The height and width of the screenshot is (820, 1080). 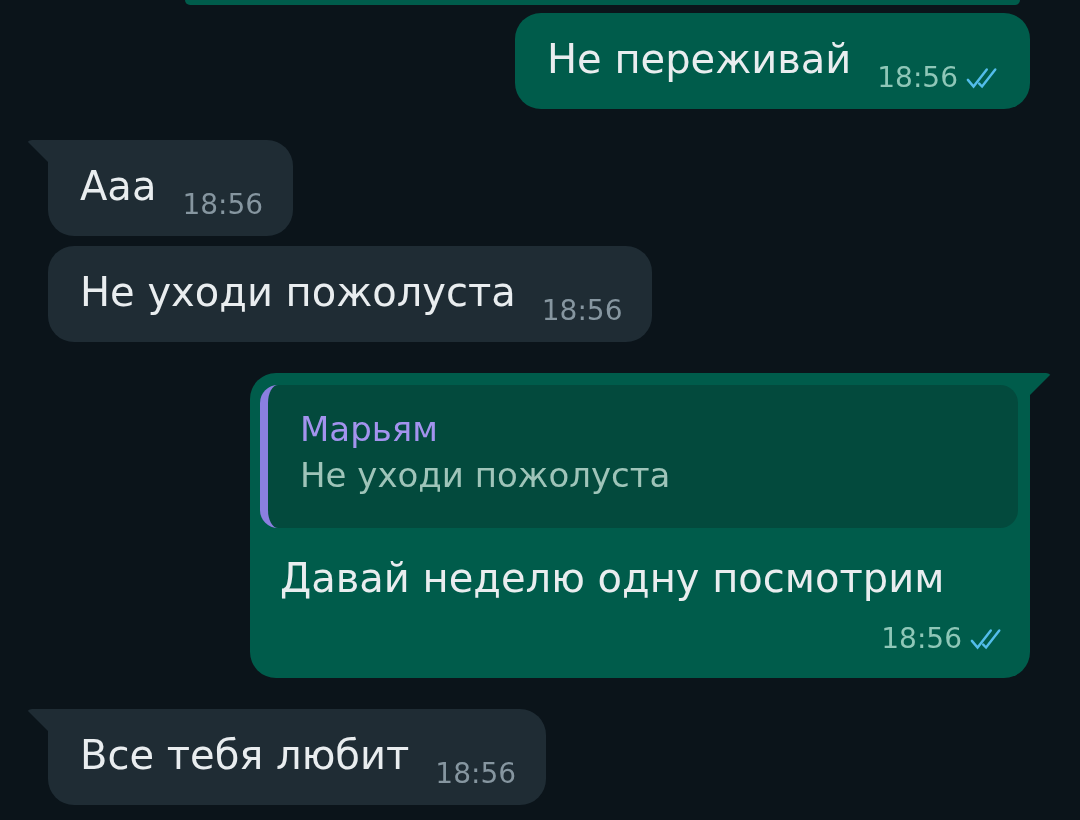 What do you see at coordinates (699, 59) in the screenshot?
I see `message-text: Не переживай` at bounding box center [699, 59].